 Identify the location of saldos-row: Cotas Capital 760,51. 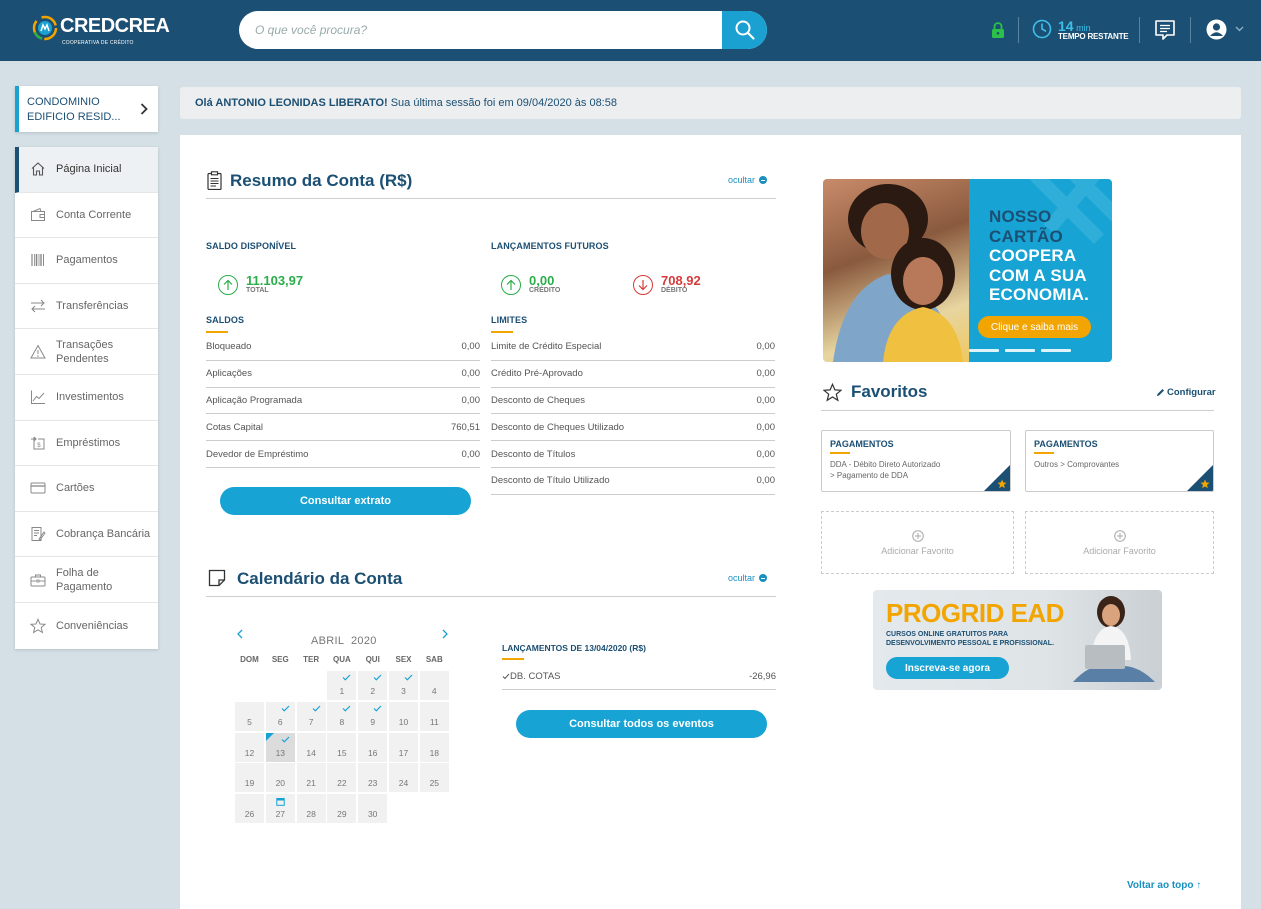
(343, 428).